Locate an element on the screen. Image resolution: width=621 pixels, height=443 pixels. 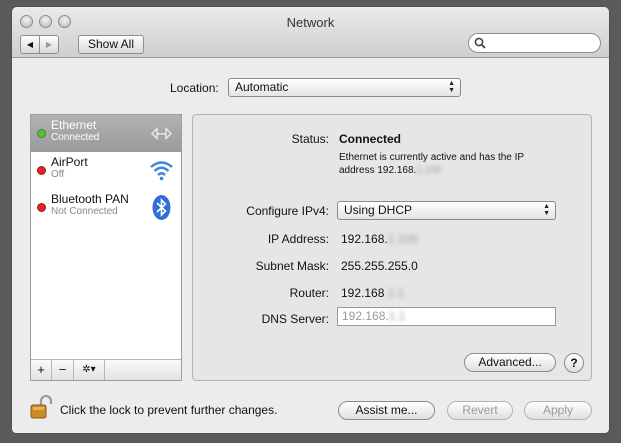
location-label: Location: is located at coordinates (194, 88).